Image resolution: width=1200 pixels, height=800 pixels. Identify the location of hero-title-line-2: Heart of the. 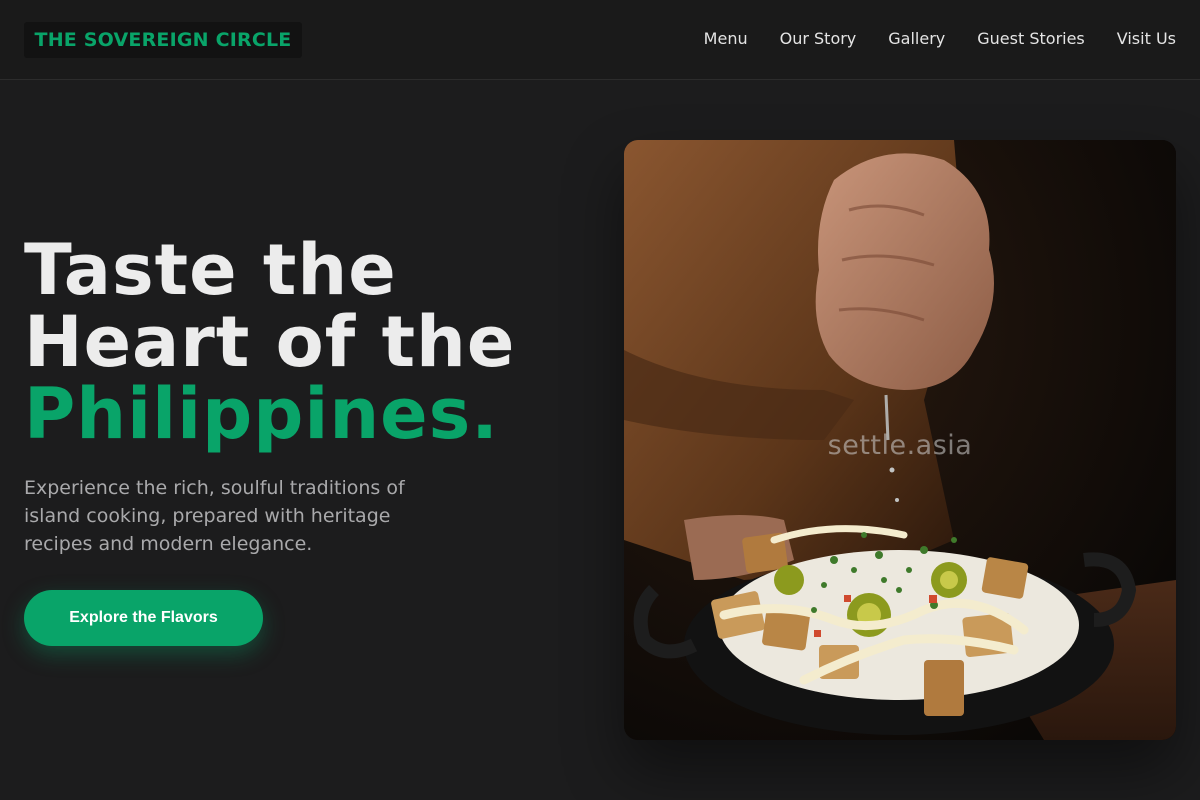
(270, 342).